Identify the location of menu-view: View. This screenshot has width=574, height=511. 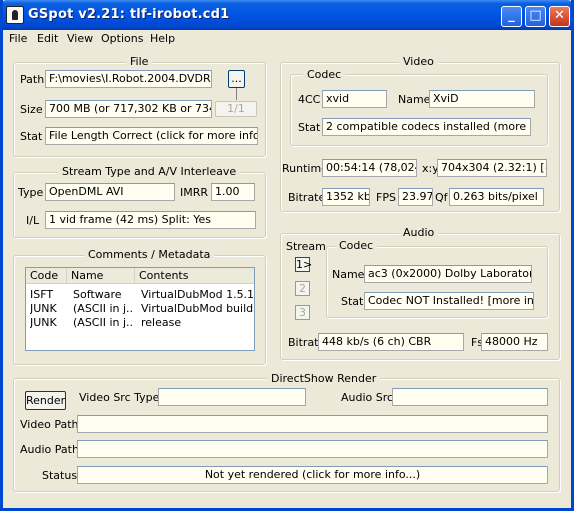
(80, 38).